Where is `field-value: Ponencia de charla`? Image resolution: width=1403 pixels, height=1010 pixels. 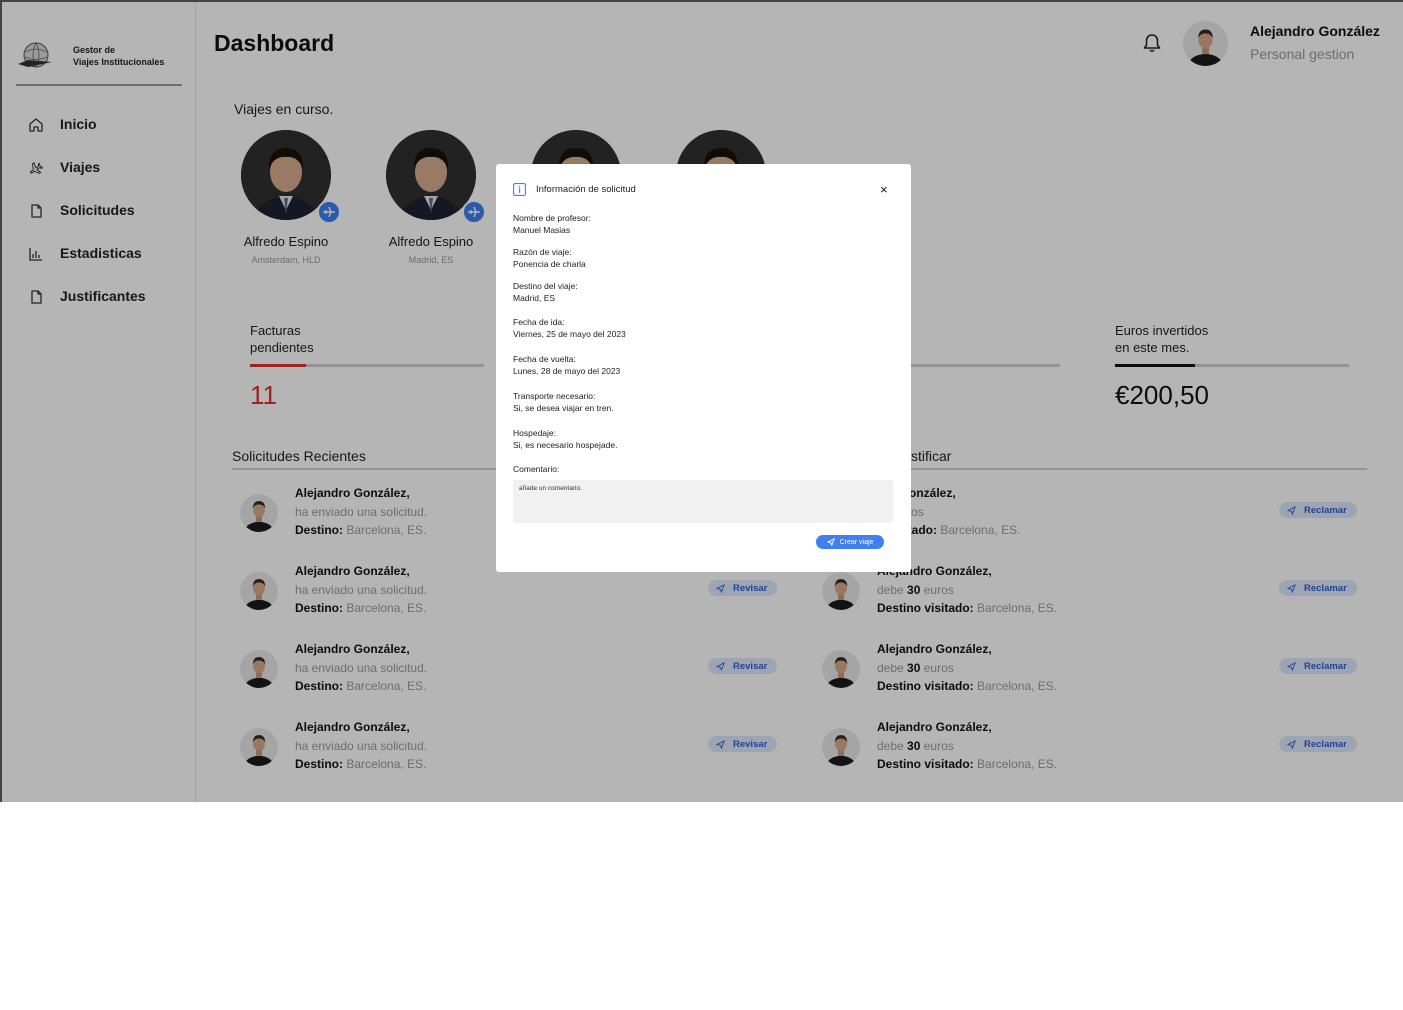 field-value: Ponencia de charla is located at coordinates (549, 264).